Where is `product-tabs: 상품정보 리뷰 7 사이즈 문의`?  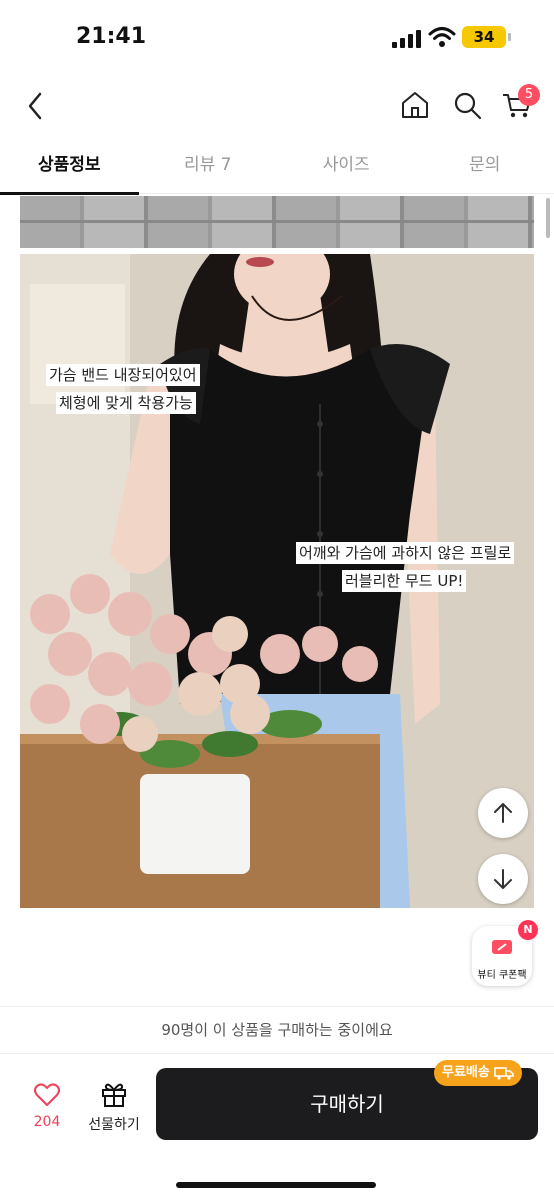 product-tabs: 상품정보 리뷰 7 사이즈 문의 is located at coordinates (277, 167).